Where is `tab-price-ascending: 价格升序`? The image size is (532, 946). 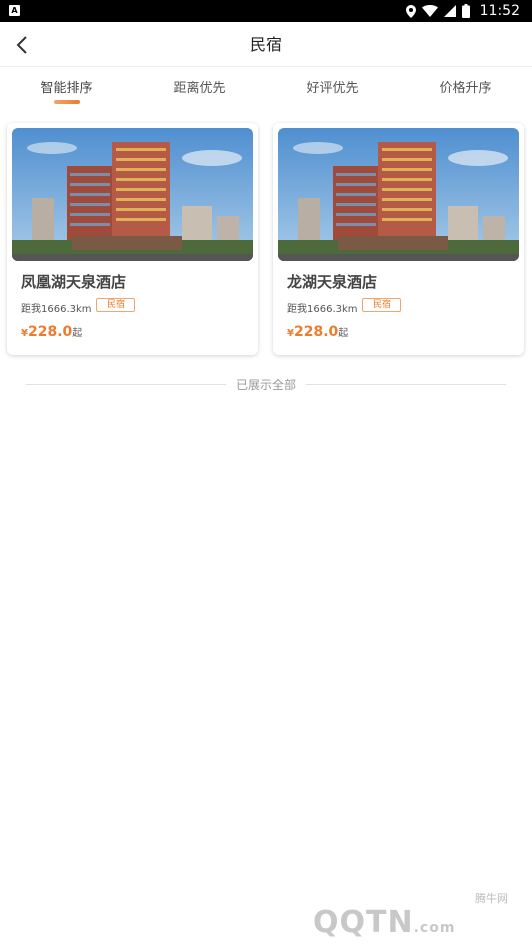 tab-price-ascending: 价格升序 is located at coordinates (465, 90).